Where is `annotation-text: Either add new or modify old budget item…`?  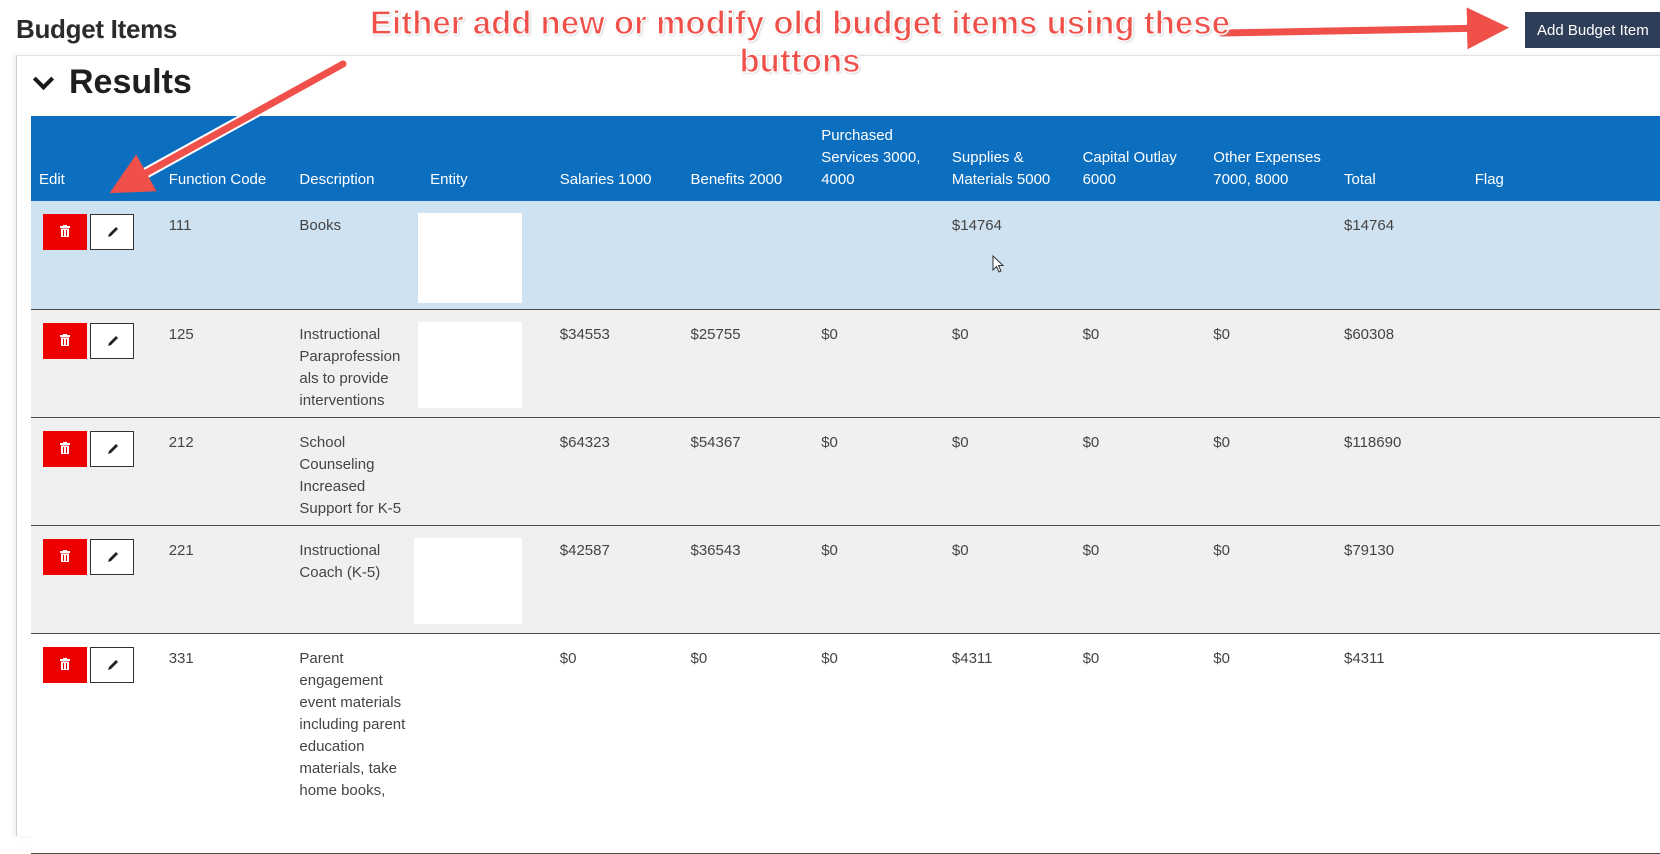 annotation-text: Either add new or modify old budget item… is located at coordinates (799, 41).